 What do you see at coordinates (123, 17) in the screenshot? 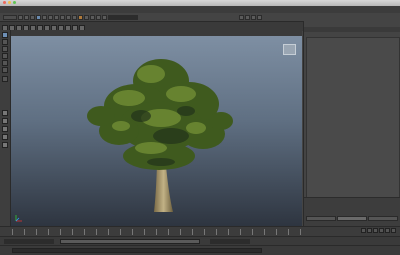
I see `input-field` at bounding box center [123, 17].